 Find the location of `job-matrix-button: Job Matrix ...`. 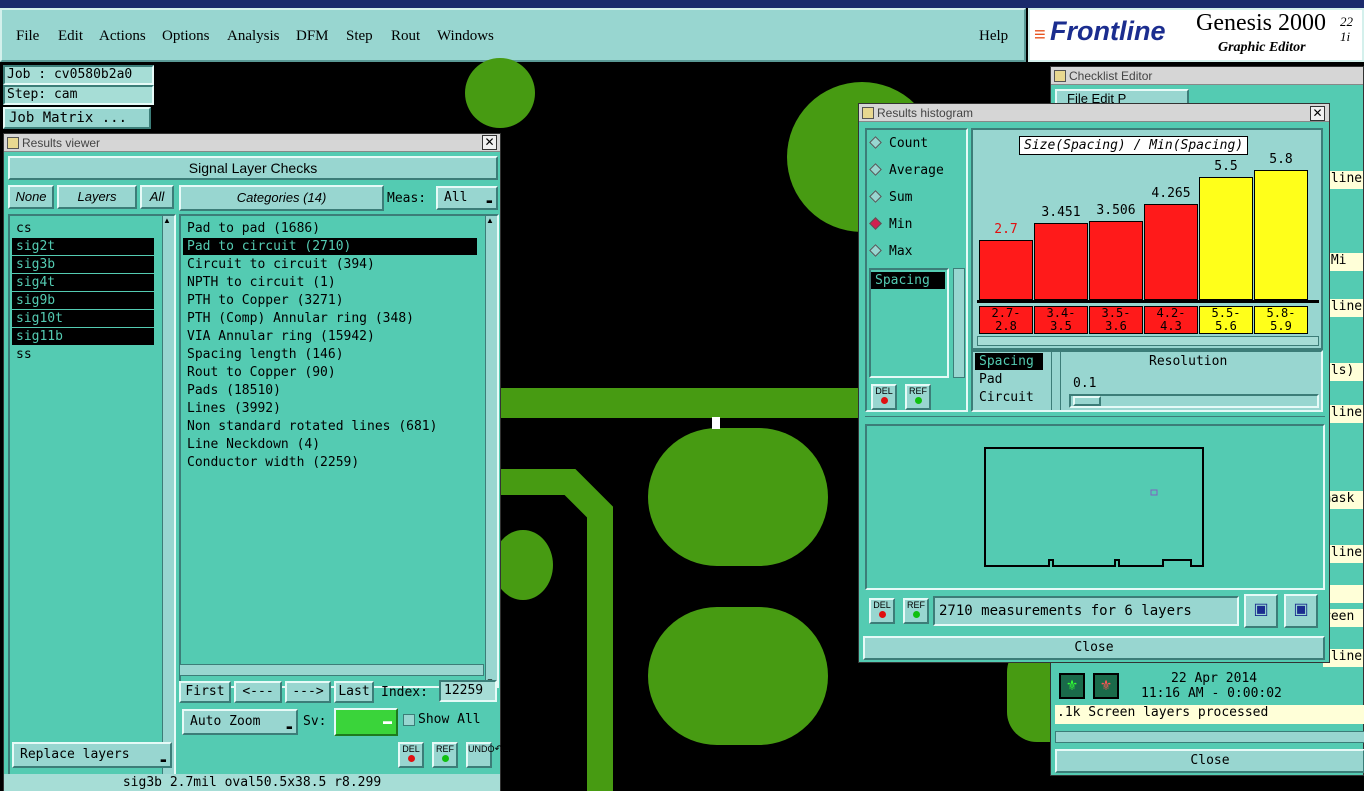

job-matrix-button: Job Matrix ... is located at coordinates (77, 118).